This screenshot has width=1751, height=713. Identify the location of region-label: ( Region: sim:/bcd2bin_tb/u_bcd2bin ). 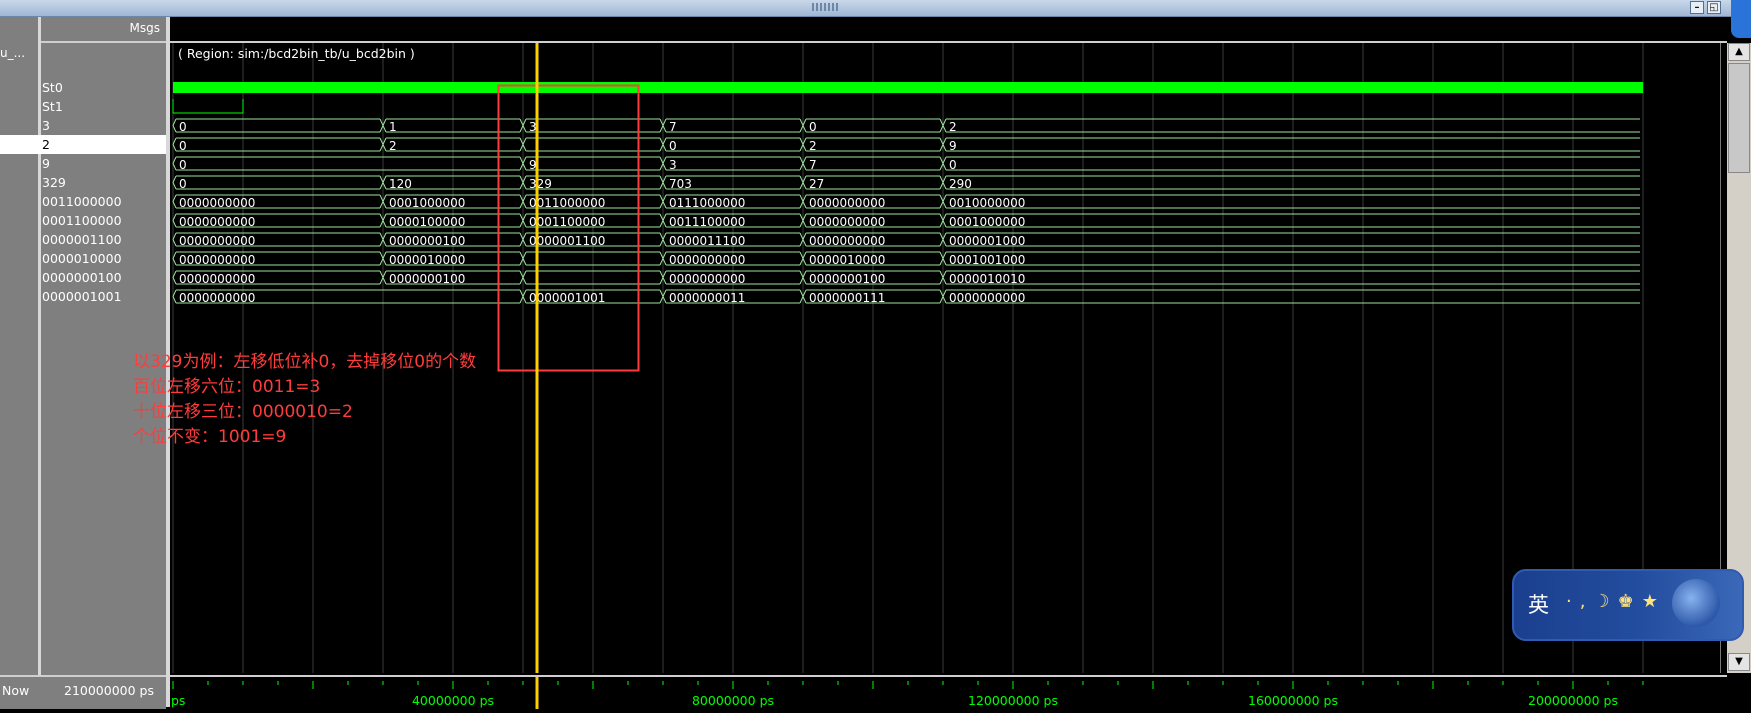
(296, 53).